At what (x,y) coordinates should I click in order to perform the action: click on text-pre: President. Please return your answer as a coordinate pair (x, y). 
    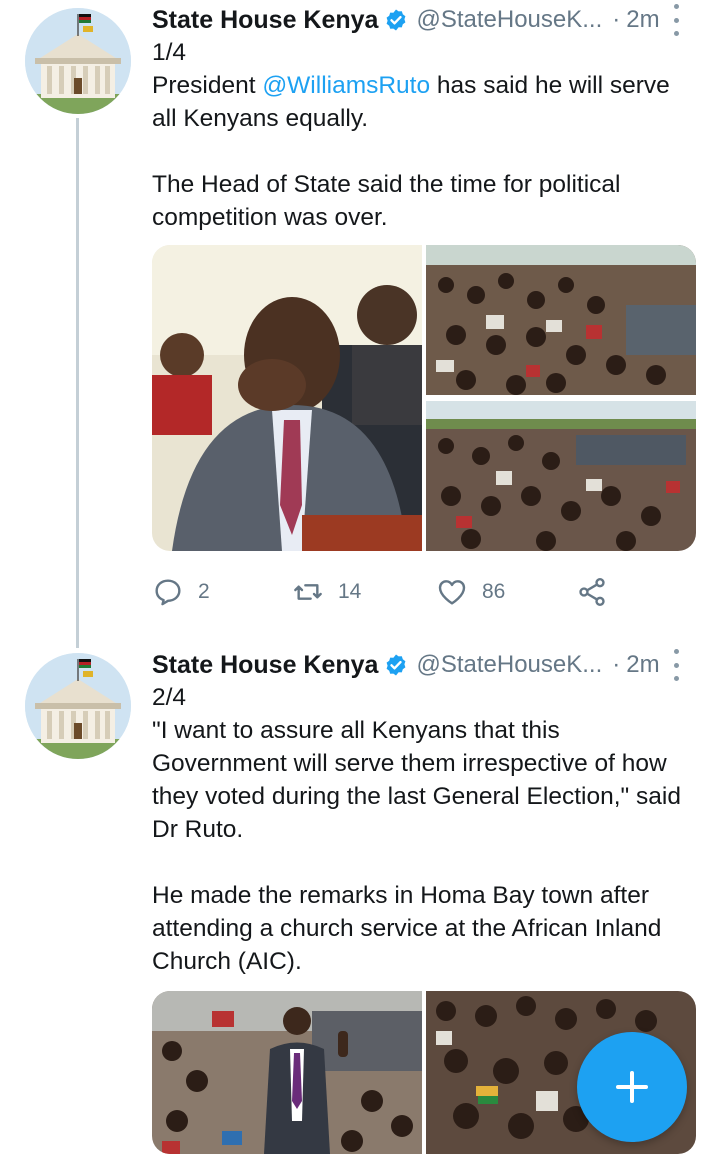
    Looking at the image, I should click on (207, 85).